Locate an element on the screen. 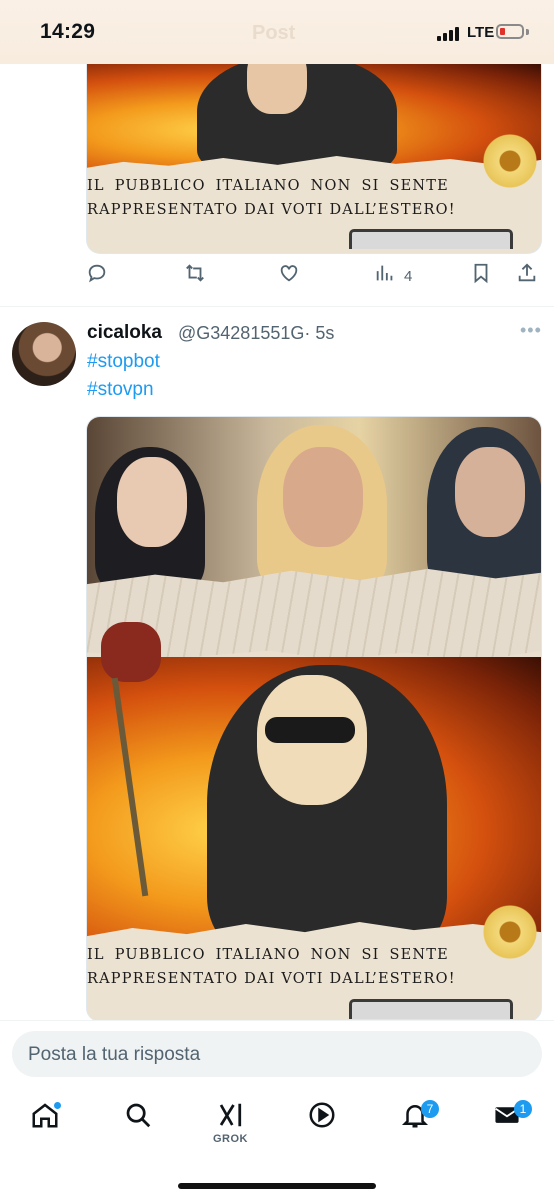 The height and width of the screenshot is (1201, 554). nav-notifications: 7 is located at coordinates (420, 1120).